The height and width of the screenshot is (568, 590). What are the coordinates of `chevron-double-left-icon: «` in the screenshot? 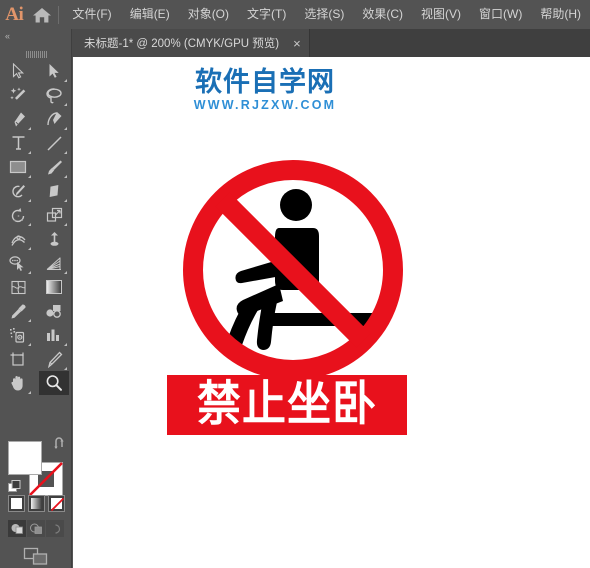 It's located at (7, 36).